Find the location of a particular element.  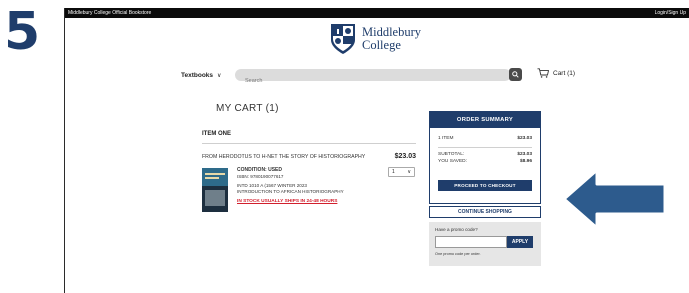

saved-value: $8.96 is located at coordinates (525, 161).